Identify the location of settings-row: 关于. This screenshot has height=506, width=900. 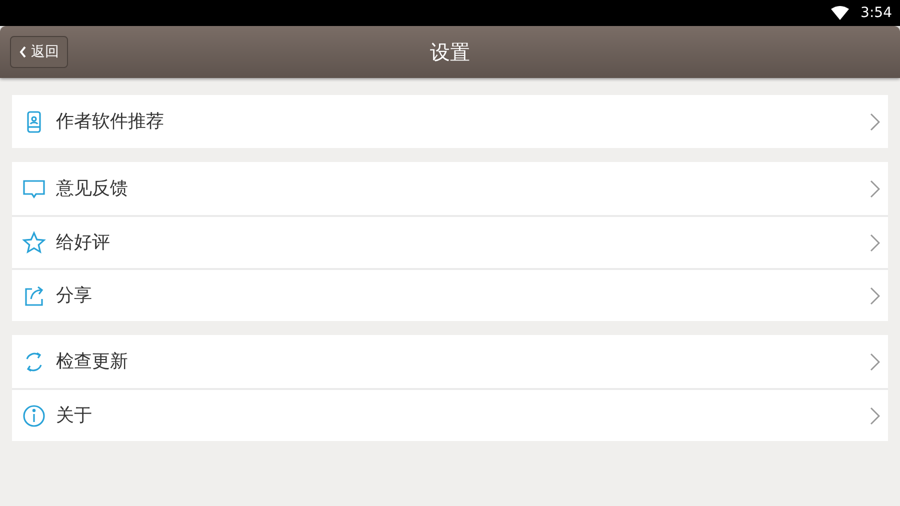
(450, 414).